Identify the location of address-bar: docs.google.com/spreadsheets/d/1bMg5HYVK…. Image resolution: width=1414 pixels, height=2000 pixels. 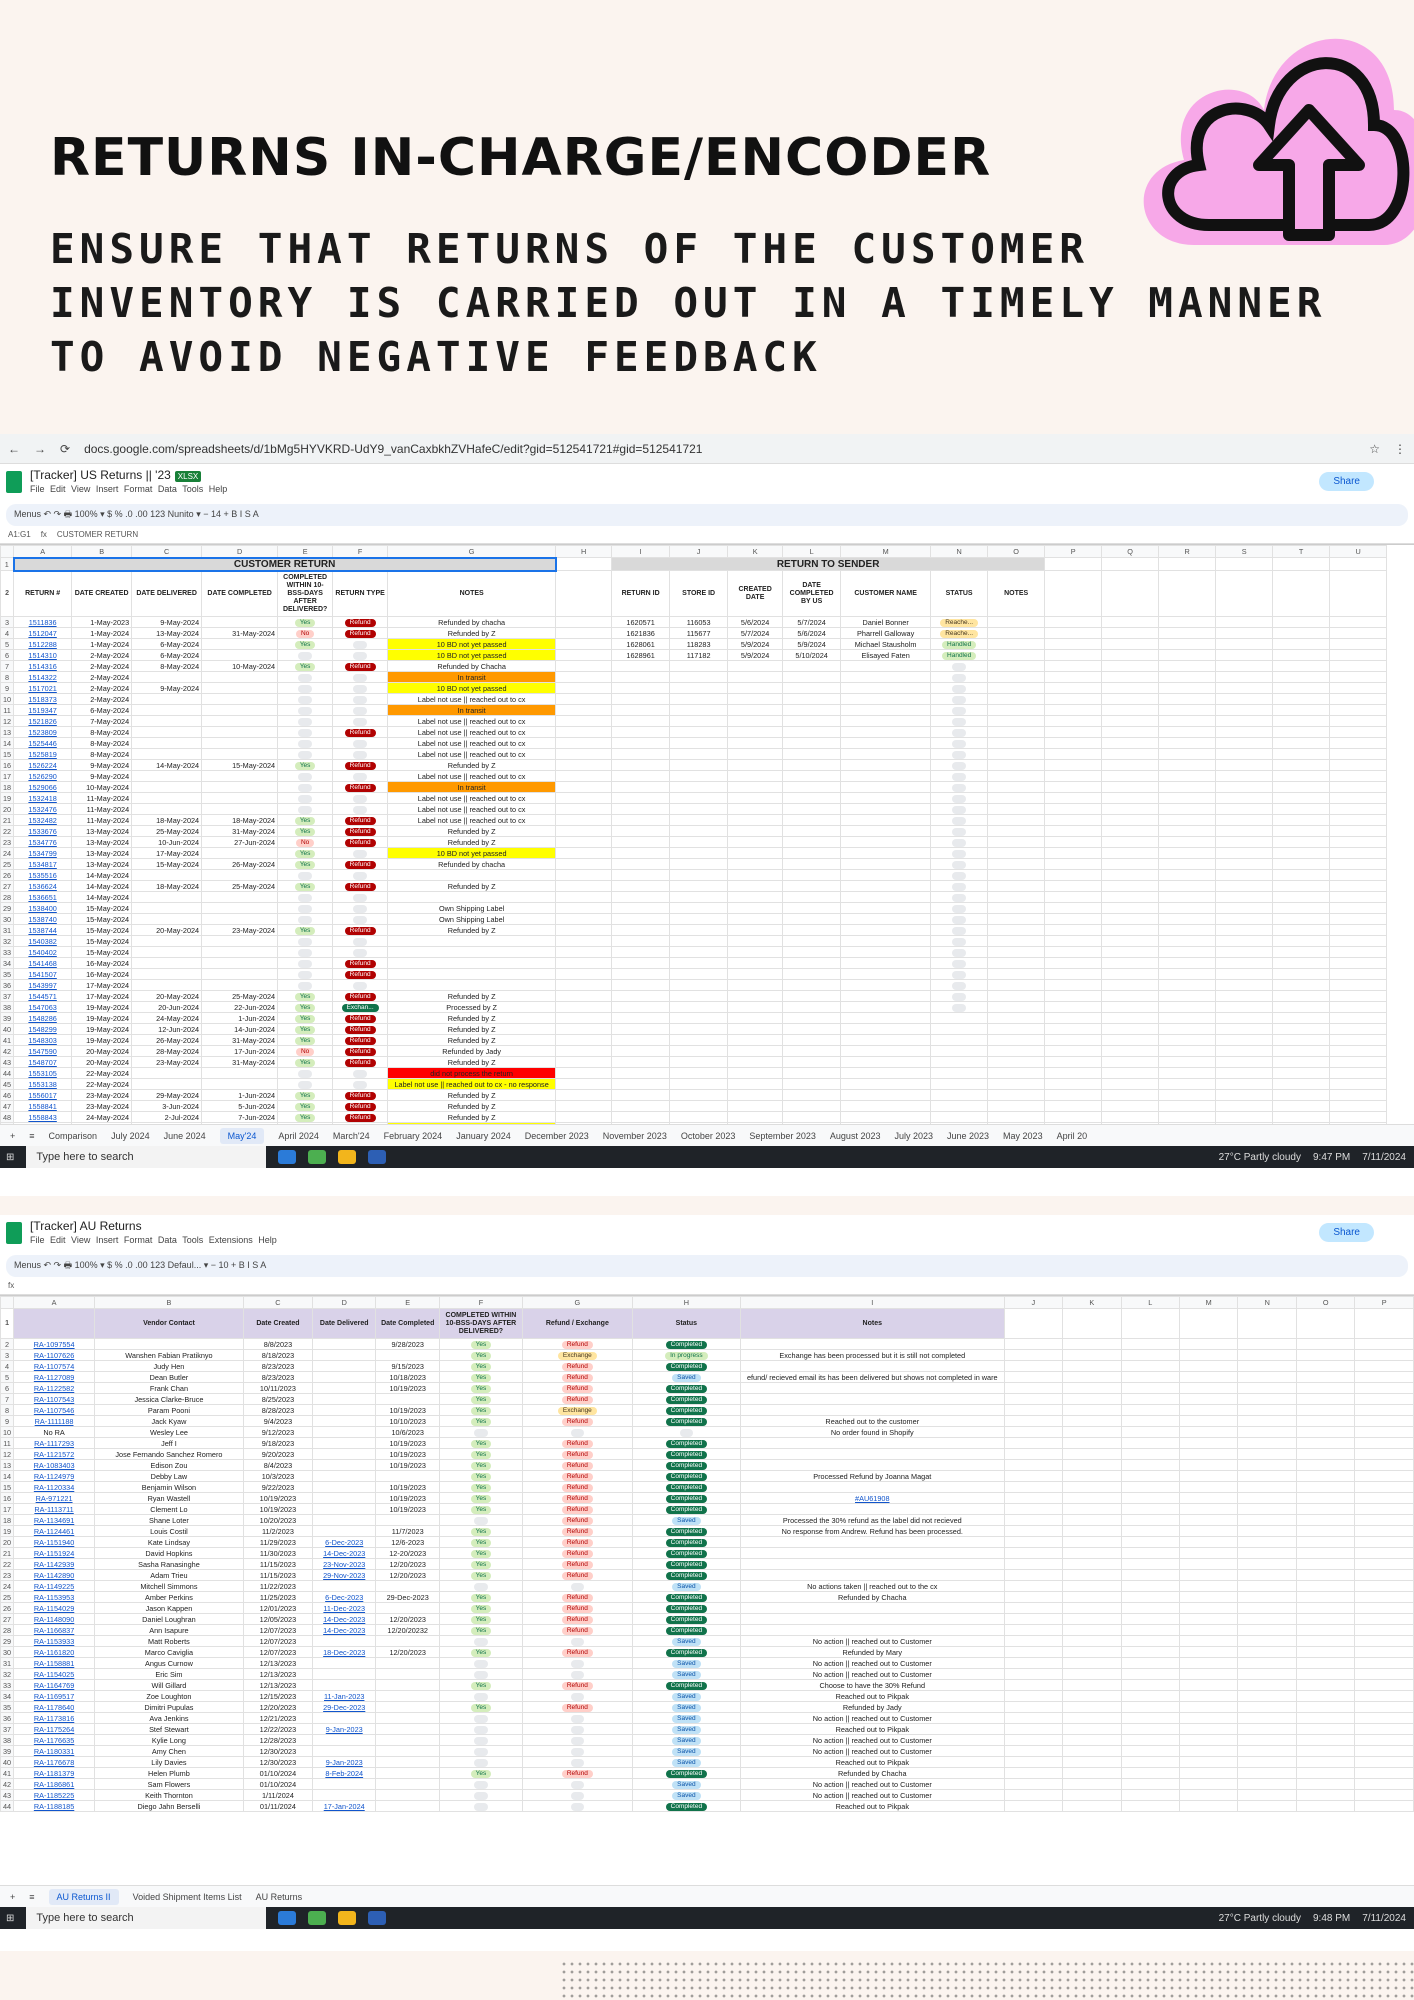
(719, 449).